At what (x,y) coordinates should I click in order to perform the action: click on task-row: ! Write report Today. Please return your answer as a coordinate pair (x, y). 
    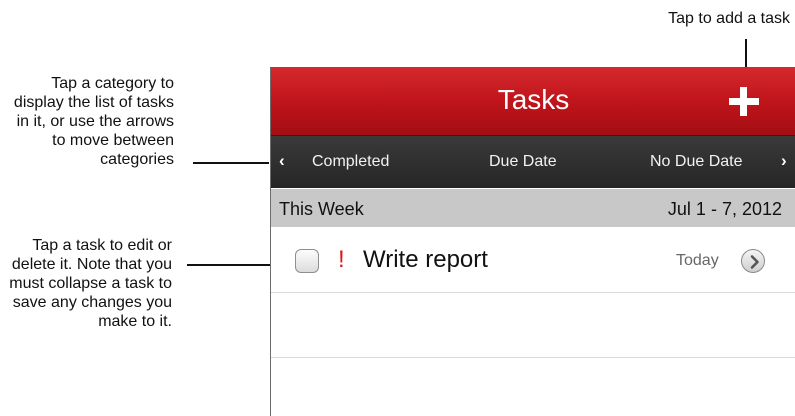
    Looking at the image, I should click on (533, 260).